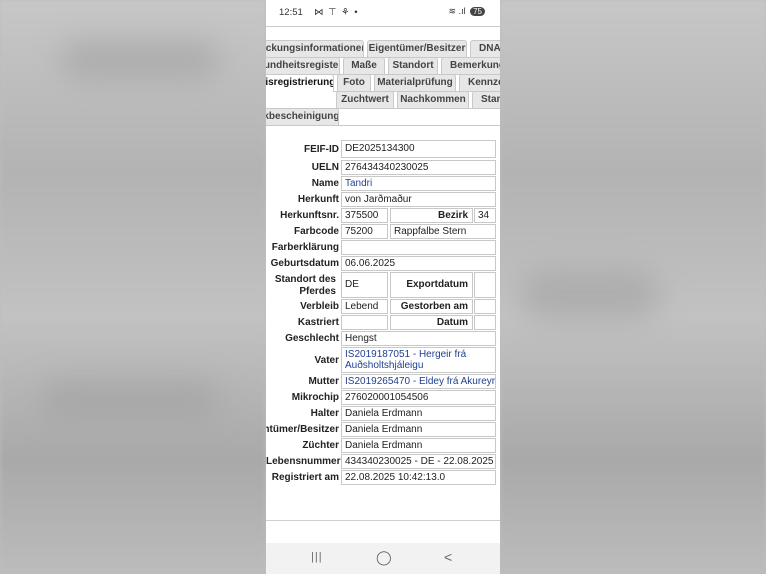 This screenshot has width=766, height=574. I want to click on registriert-value: 22.08.2025 10:42:13.0, so click(418, 477).